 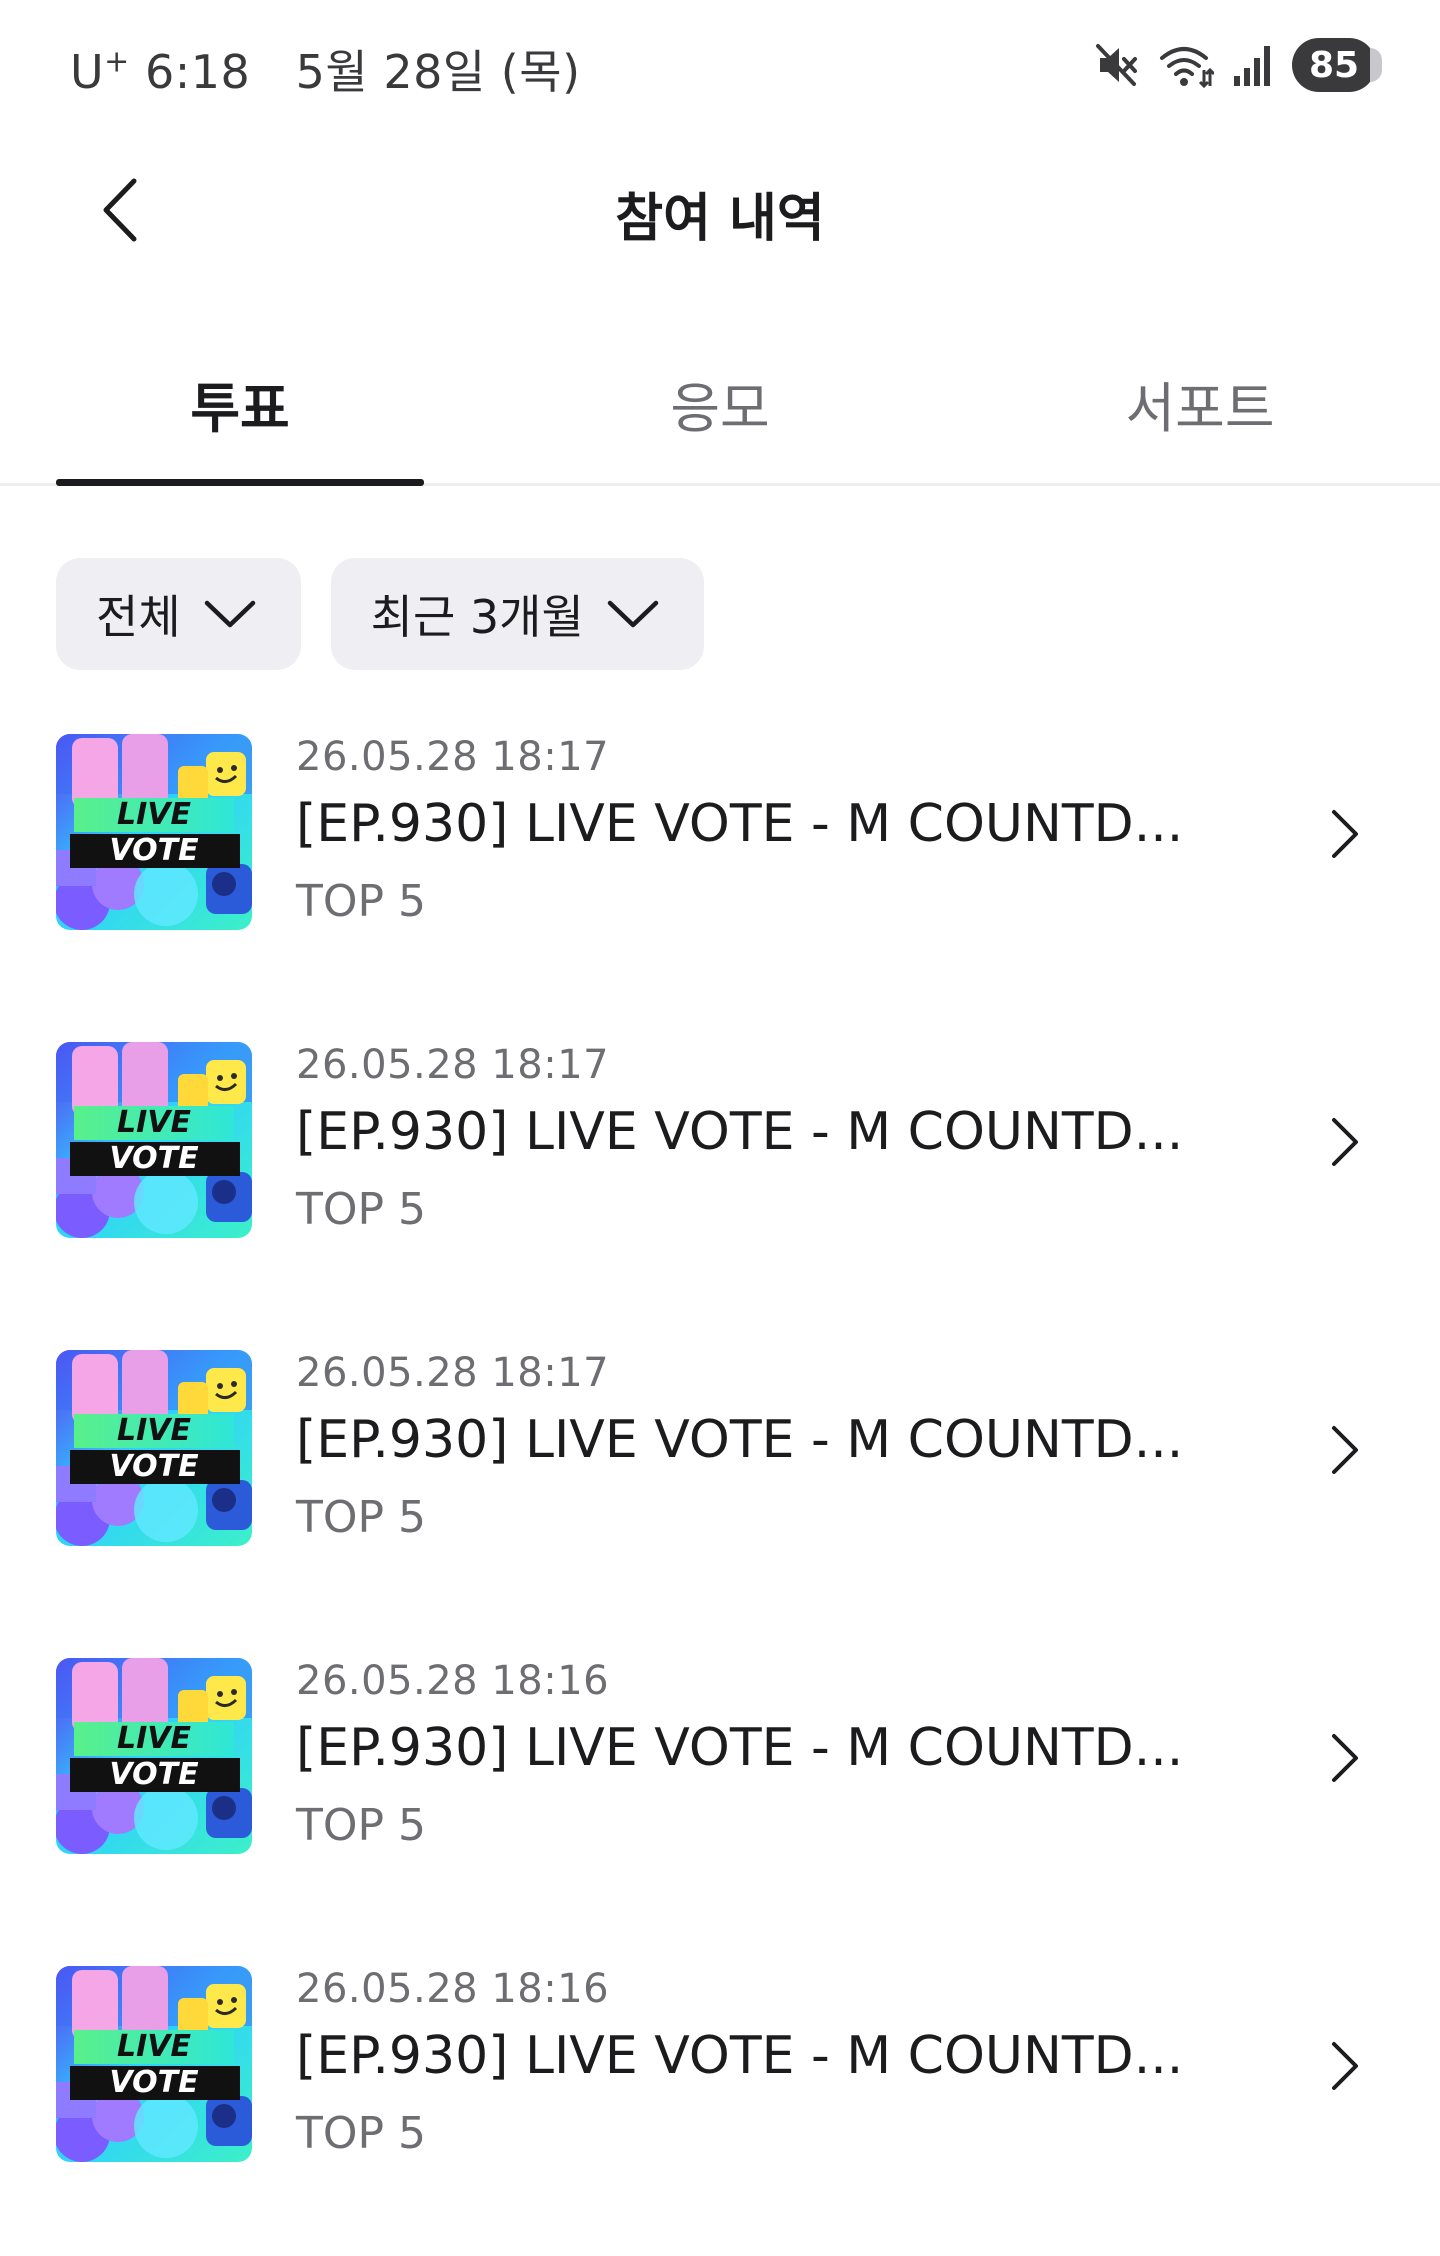 I want to click on signal-icon, so click(x=1253, y=65).